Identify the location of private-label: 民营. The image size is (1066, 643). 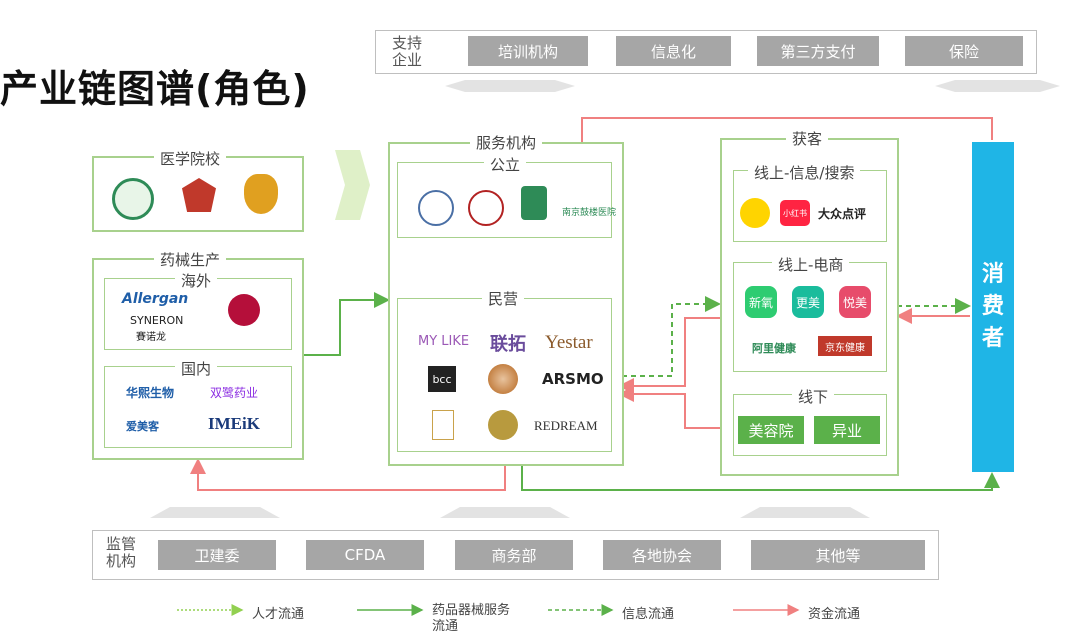
(503, 298).